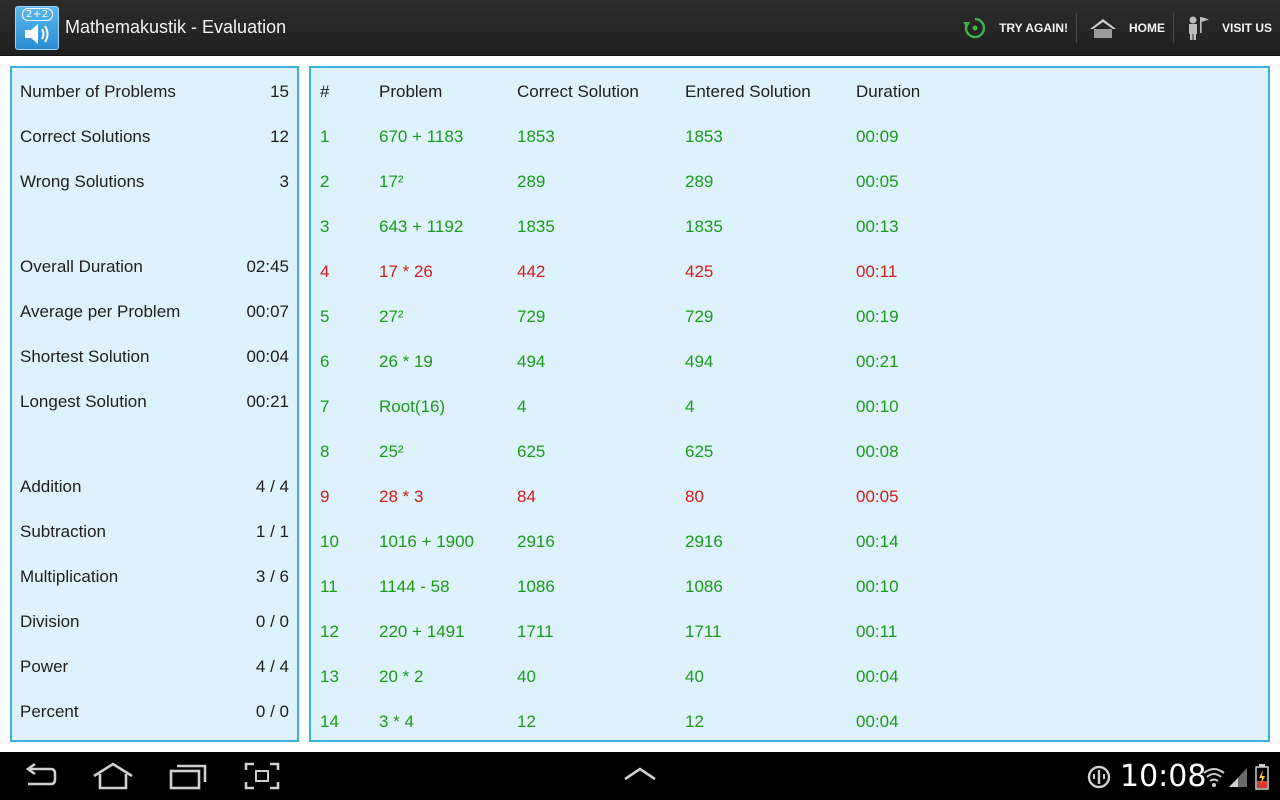 Image resolution: width=1280 pixels, height=800 pixels. Describe the element at coordinates (1163, 776) in the screenshot. I see `status-clock: 10:08` at that location.